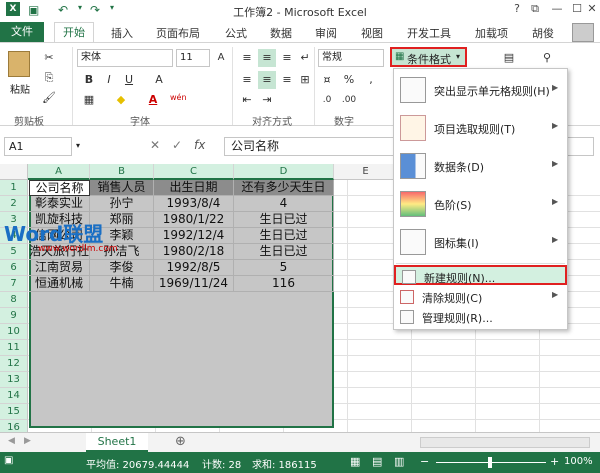  What do you see at coordinates (349, 100) in the screenshot?
I see `decrease-decimal-icon: .00` at bounding box center [349, 100].